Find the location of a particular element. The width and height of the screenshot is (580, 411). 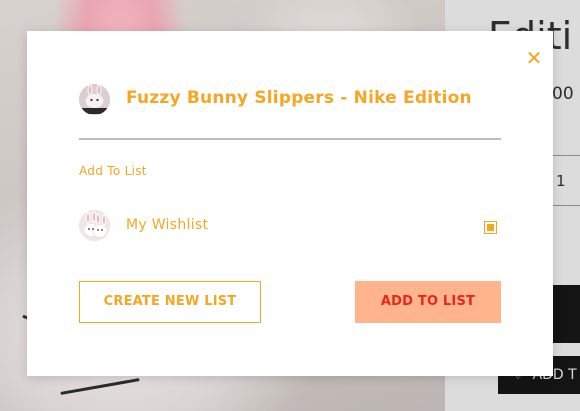

wishlist-checkbox is located at coordinates (490, 227).